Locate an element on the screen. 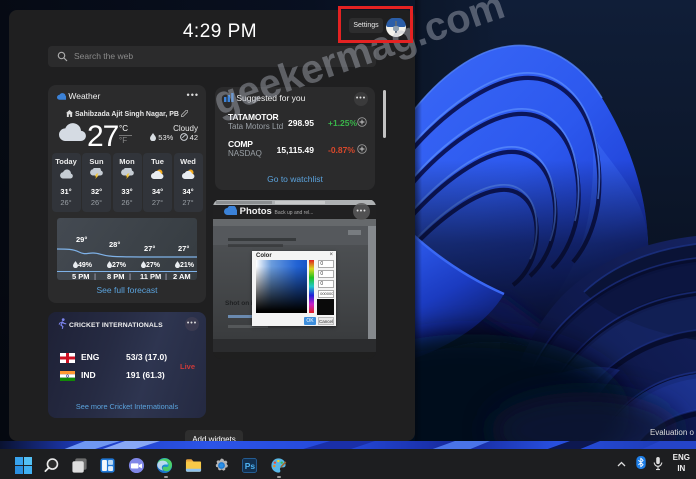  svg-text: Ps is located at coordinates (250, 466).